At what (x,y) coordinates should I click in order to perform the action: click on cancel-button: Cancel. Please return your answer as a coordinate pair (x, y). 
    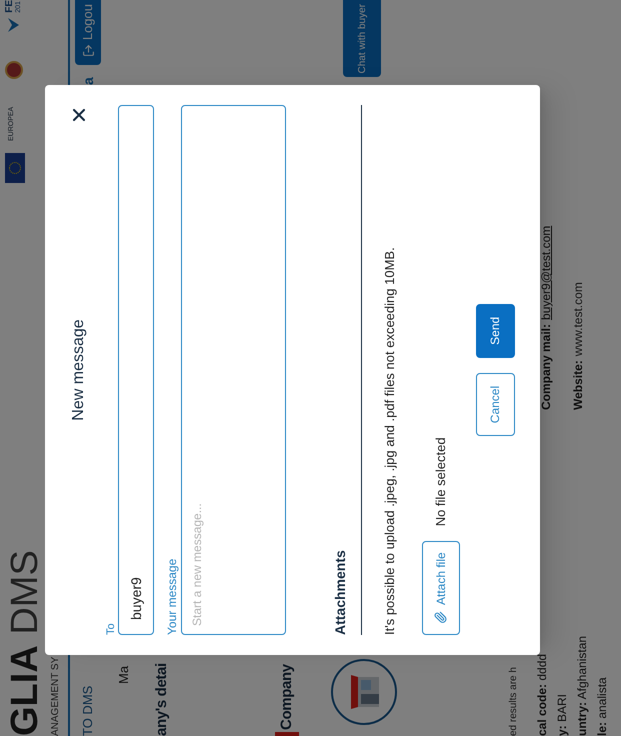
    Looking at the image, I should click on (495, 404).